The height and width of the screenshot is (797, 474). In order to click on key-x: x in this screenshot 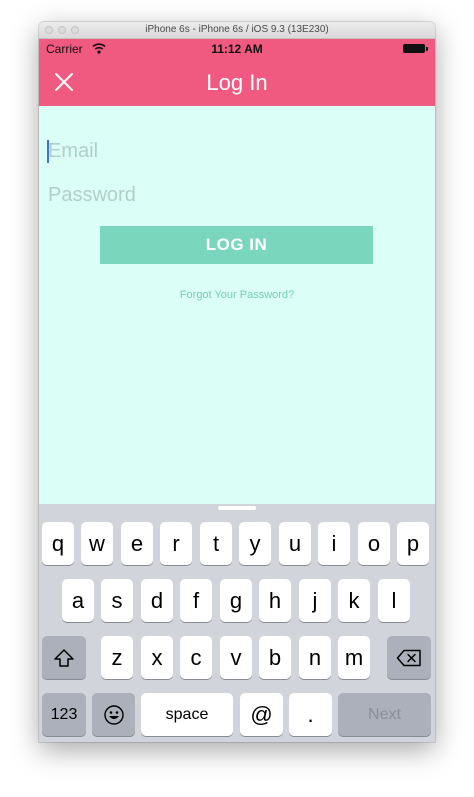, I will do `click(157, 657)`.